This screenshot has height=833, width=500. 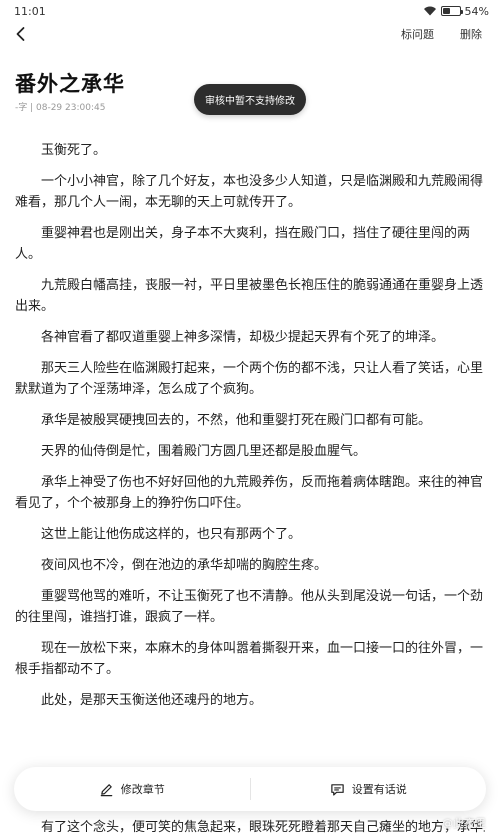 What do you see at coordinates (429, 11) in the screenshot?
I see `wifi-icon` at bounding box center [429, 11].